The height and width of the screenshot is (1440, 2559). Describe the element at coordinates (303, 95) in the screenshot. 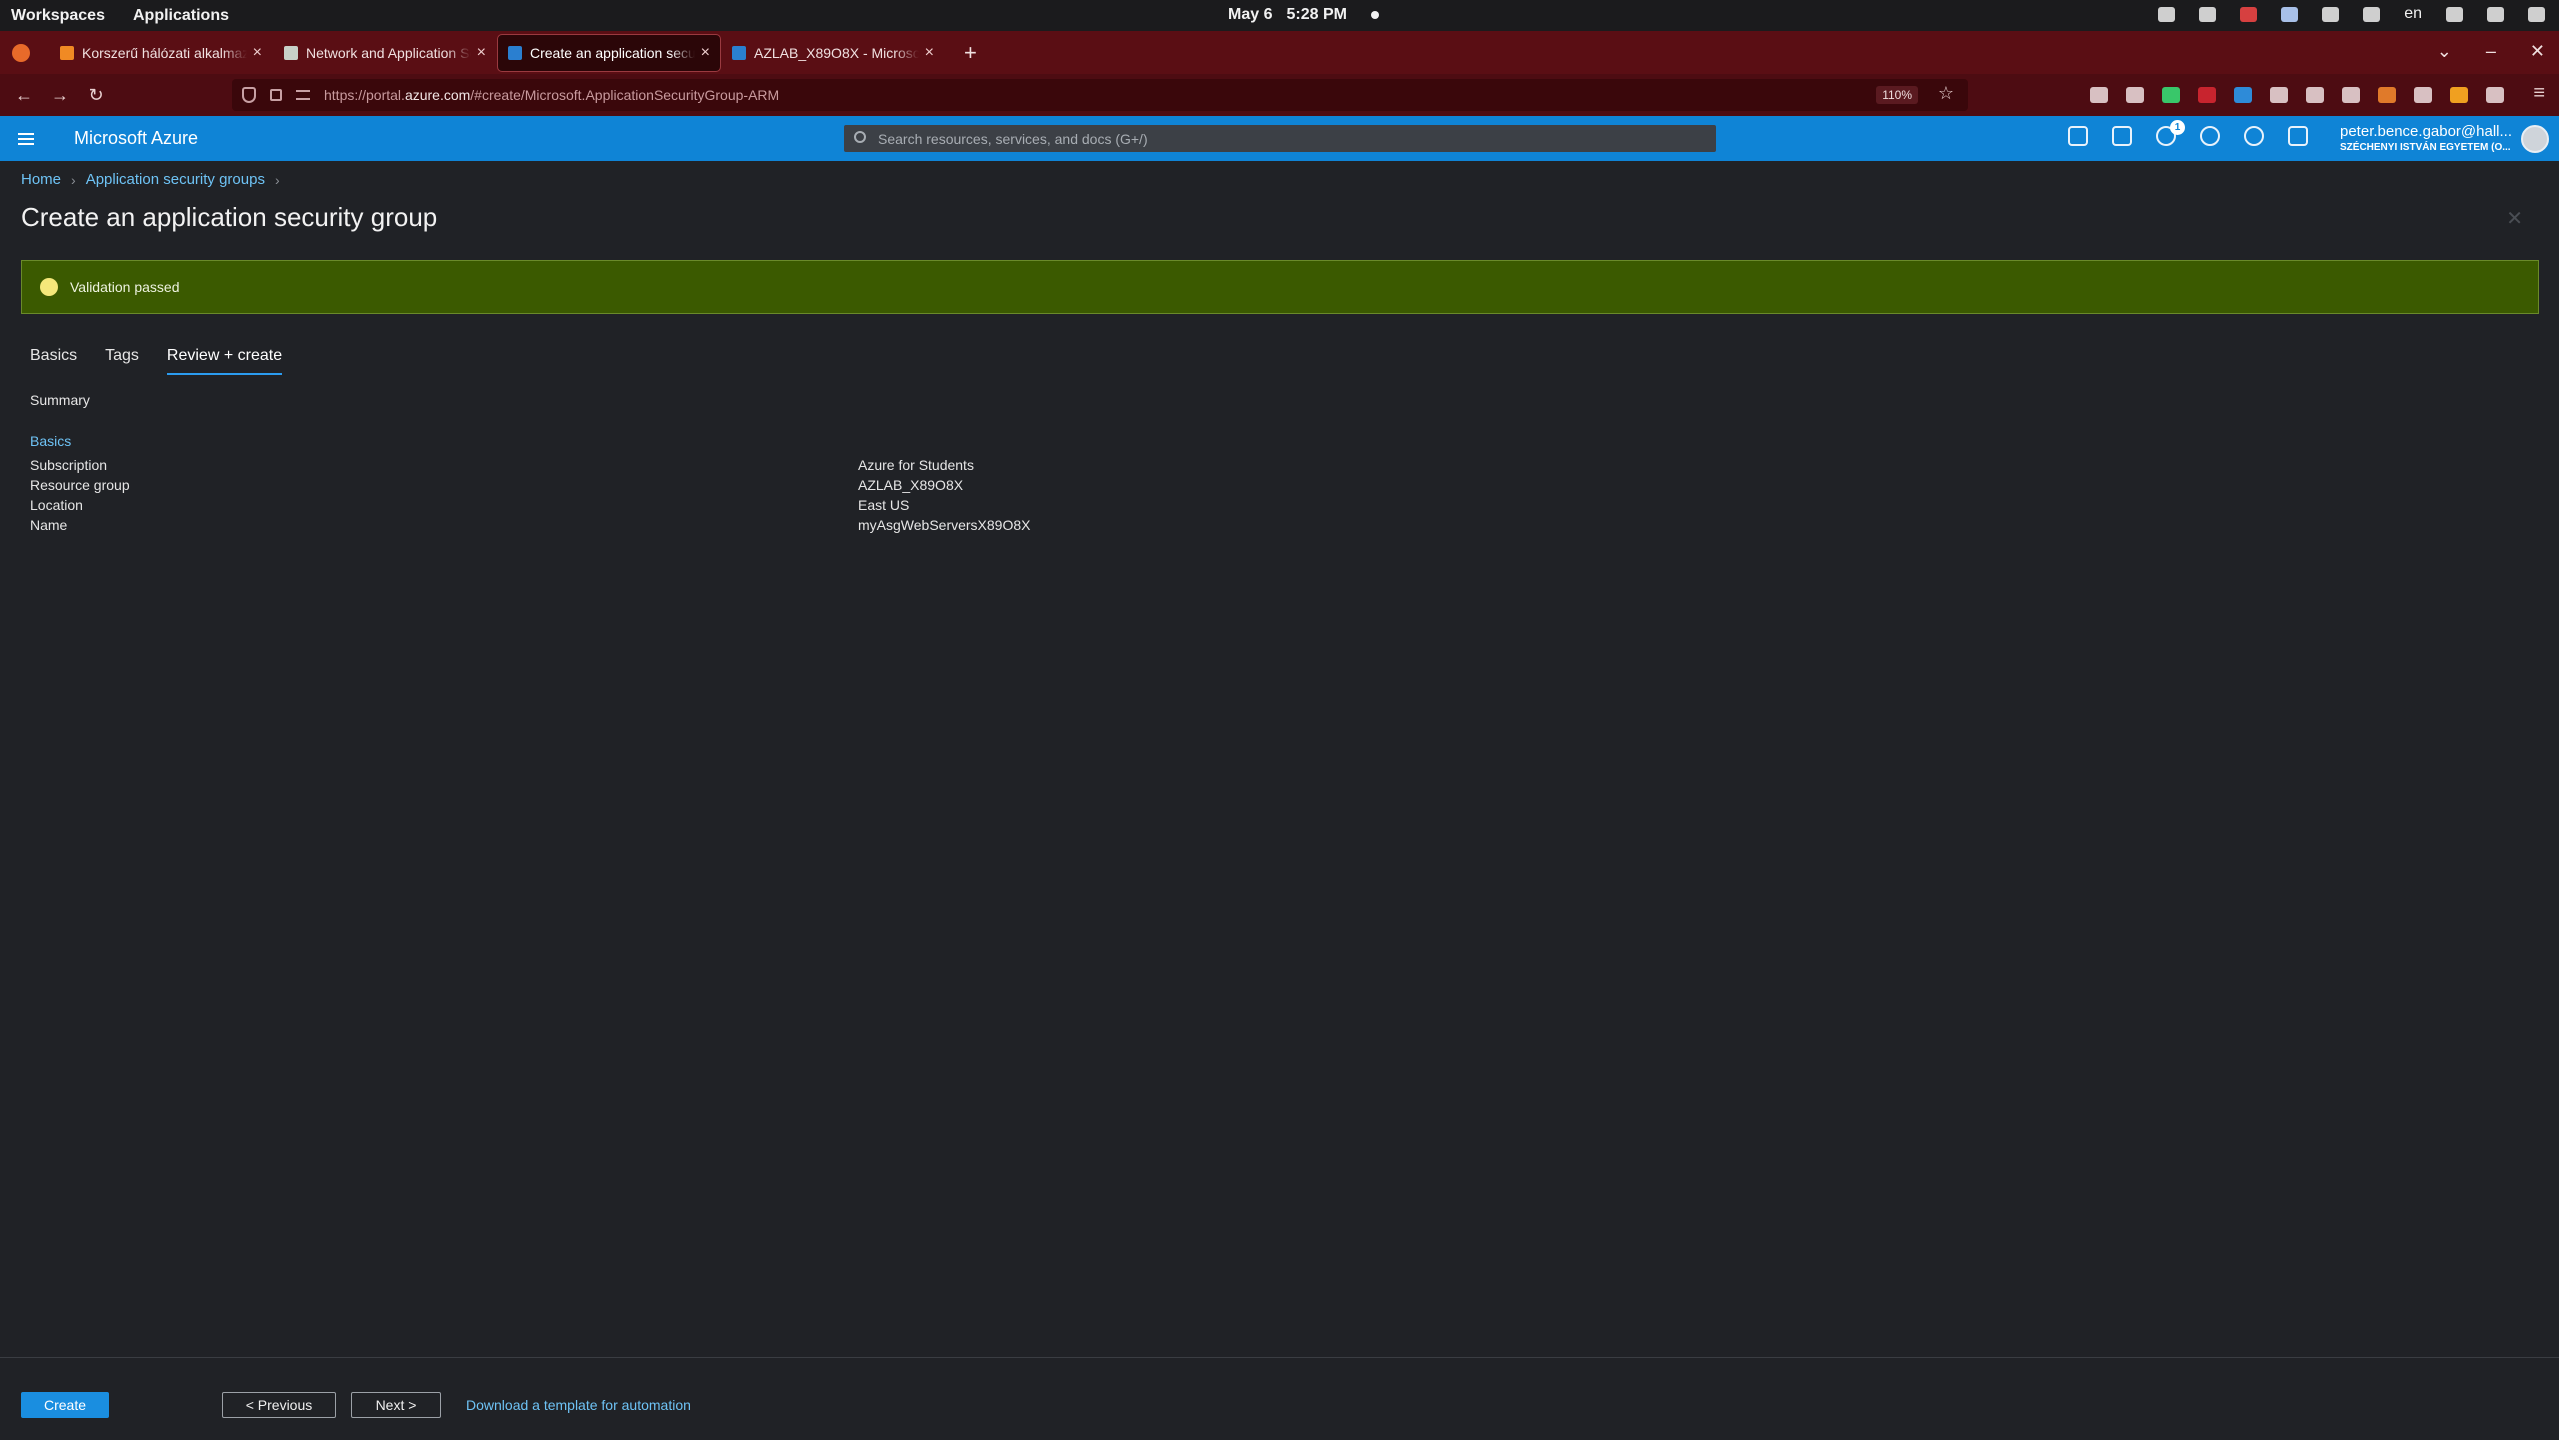

I see `permissions-icon` at that location.